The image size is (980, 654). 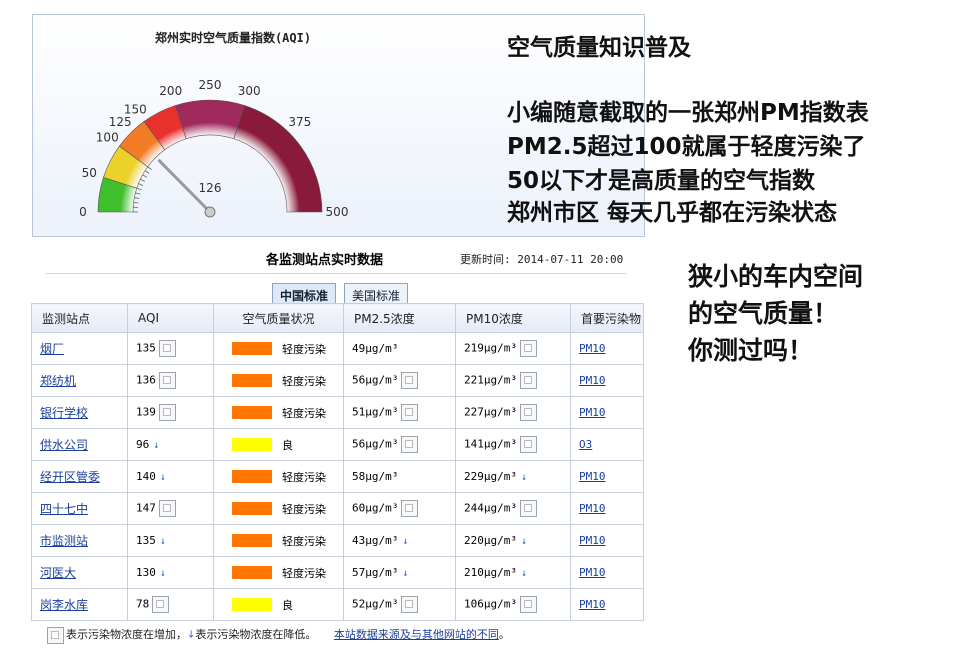 I want to click on pm10-value: 106μg/m³, so click(x=490, y=604).